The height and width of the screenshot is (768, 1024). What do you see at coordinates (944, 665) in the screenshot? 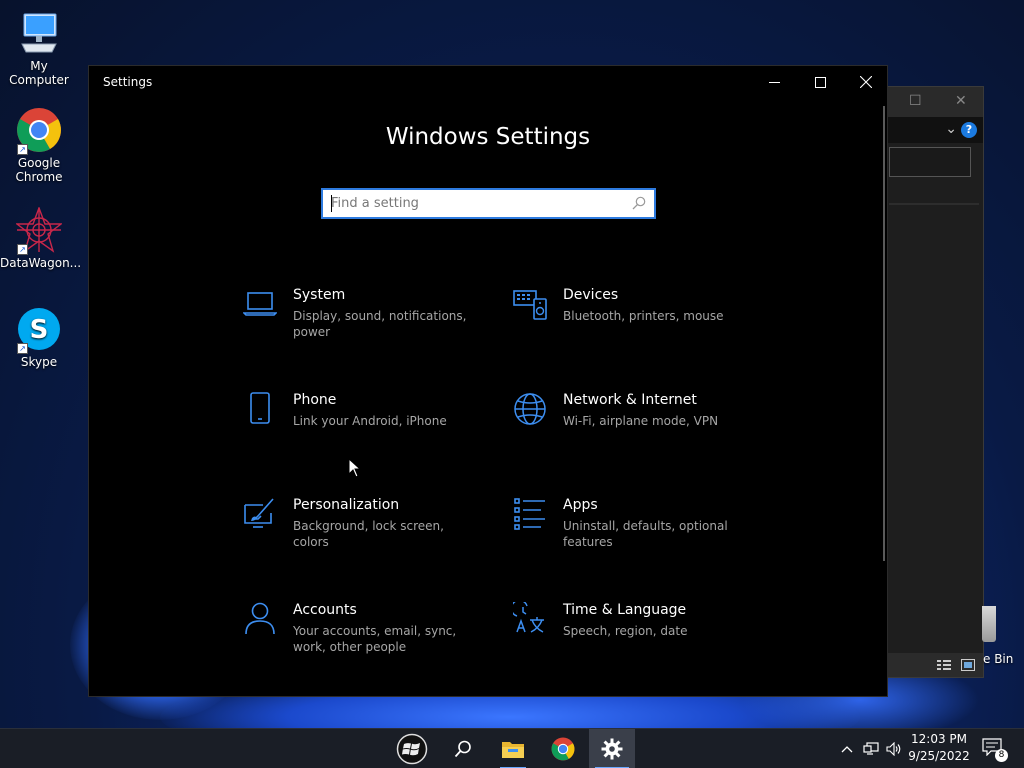
I see `details-view-icon` at bounding box center [944, 665].